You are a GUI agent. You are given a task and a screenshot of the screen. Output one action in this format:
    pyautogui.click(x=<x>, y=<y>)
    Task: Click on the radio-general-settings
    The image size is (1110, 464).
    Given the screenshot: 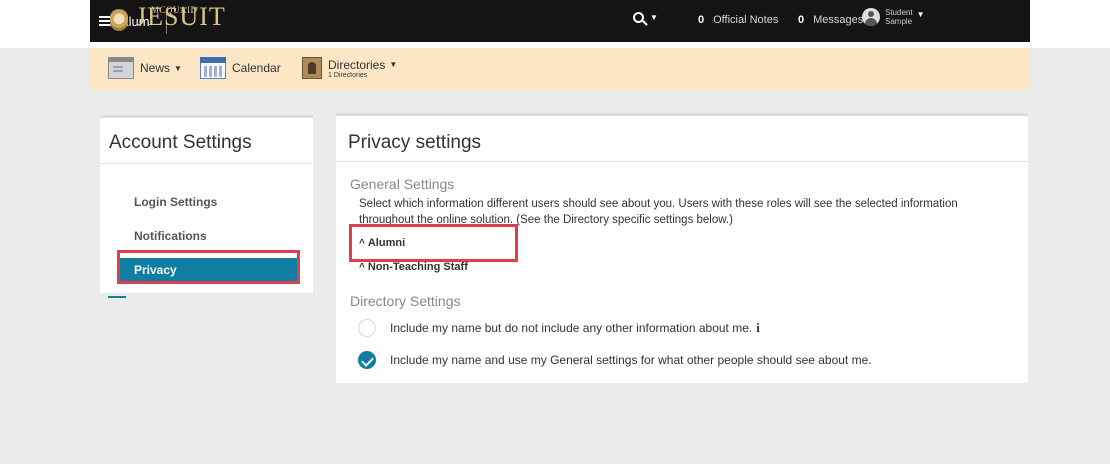 What is the action you would take?
    pyautogui.click(x=367, y=360)
    